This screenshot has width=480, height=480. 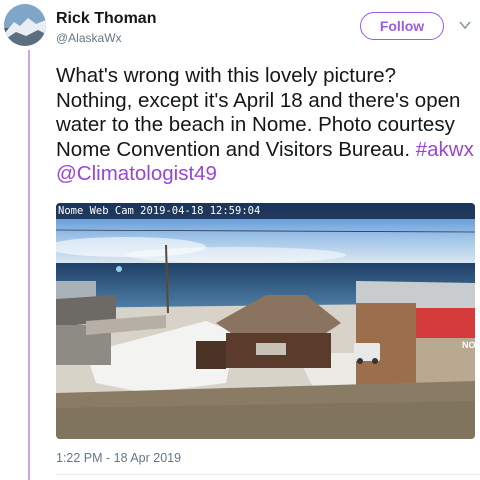 What do you see at coordinates (106, 19) in the screenshot?
I see `author-name: Rick Thoman` at bounding box center [106, 19].